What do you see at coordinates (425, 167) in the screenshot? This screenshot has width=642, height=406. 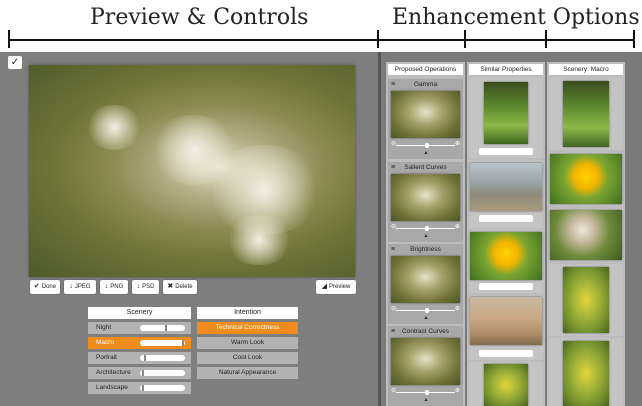 I see `operation-label: Salient Curves` at bounding box center [425, 167].